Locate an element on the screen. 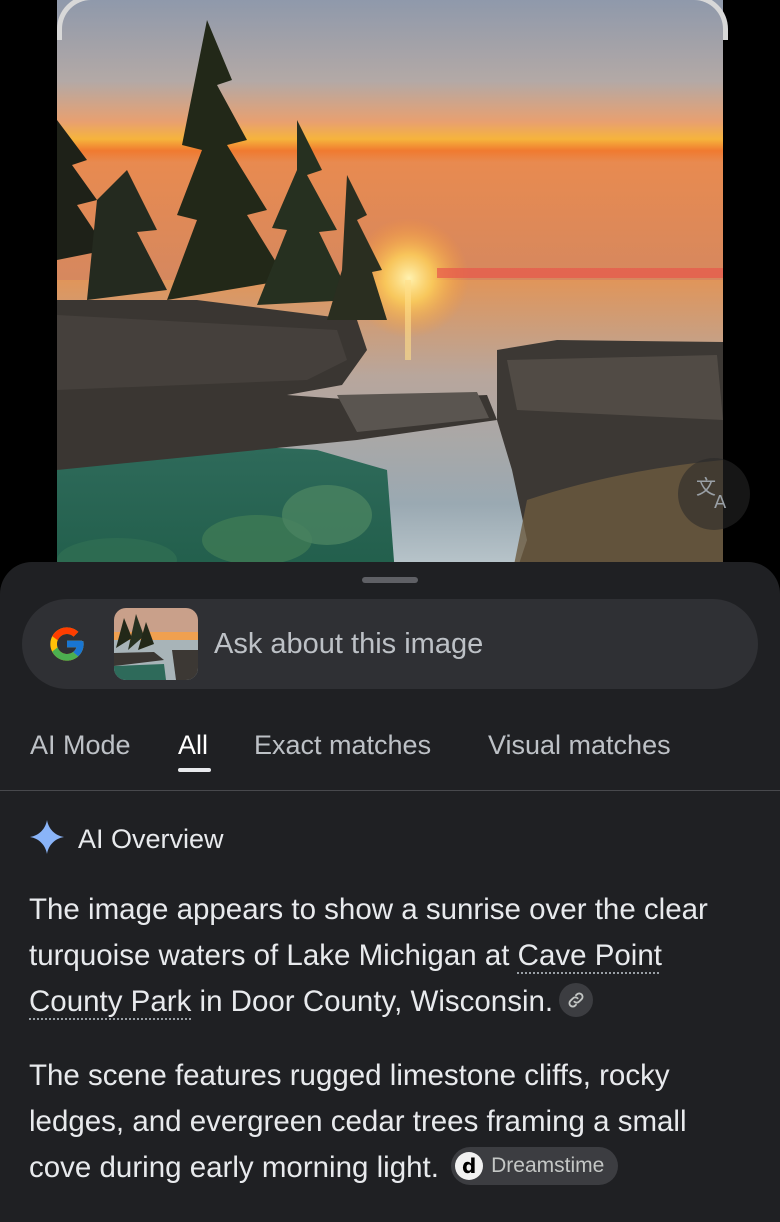 The height and width of the screenshot is (1222, 780). results-tabs: AI Mode All Exact matches Visual matches is located at coordinates (390, 756).